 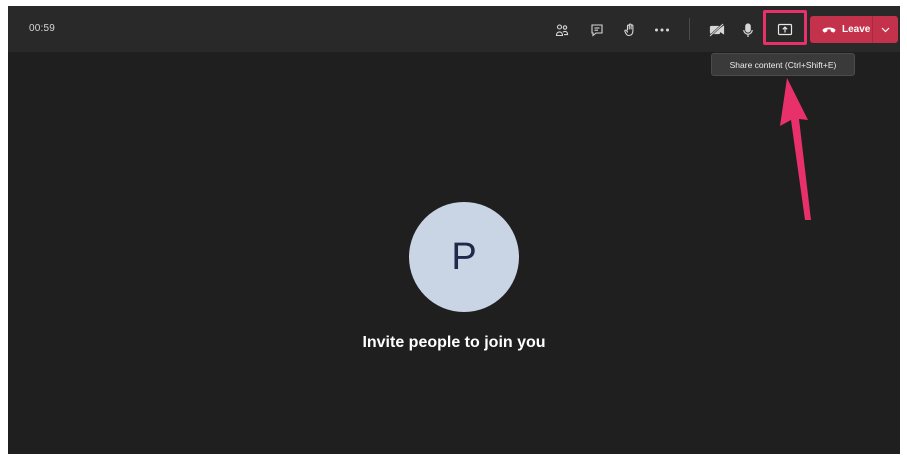 I want to click on invite-message: Invite people to join you, so click(x=454, y=342).